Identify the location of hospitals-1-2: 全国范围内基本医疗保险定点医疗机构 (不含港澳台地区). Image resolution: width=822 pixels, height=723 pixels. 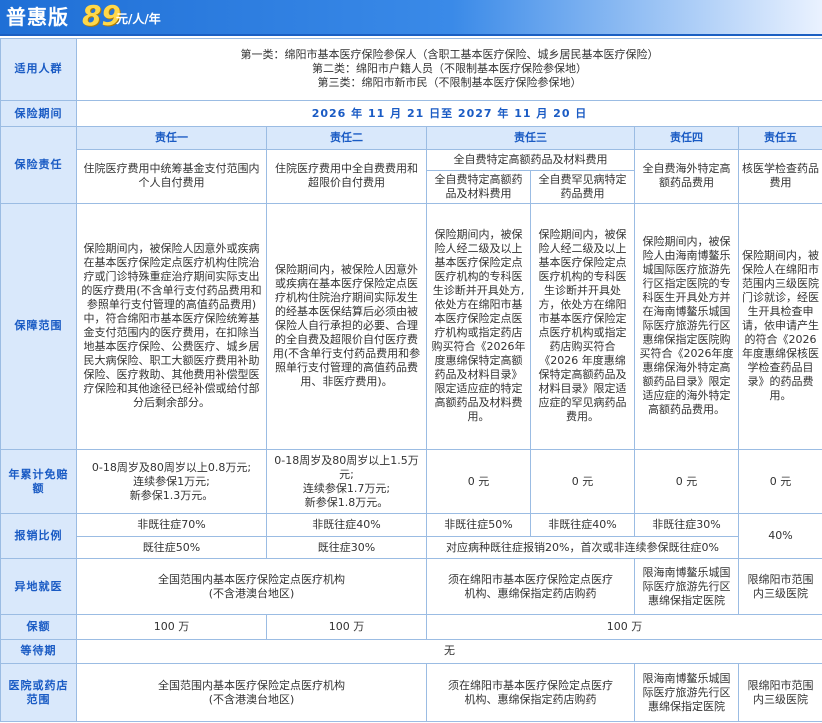
(251, 692).